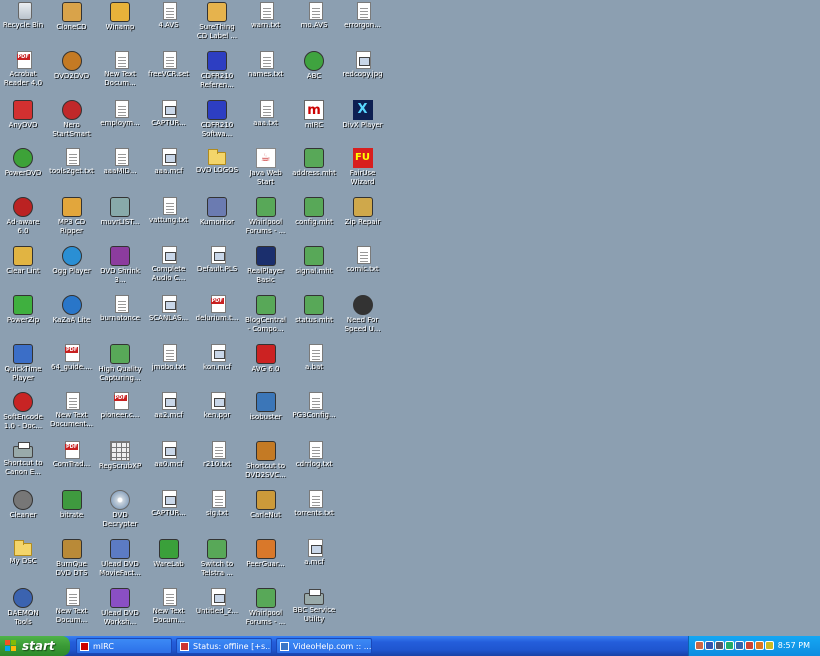 The width and height of the screenshot is (820, 656). I want to click on desktop-icon: kon.mcf, so click(217, 367).